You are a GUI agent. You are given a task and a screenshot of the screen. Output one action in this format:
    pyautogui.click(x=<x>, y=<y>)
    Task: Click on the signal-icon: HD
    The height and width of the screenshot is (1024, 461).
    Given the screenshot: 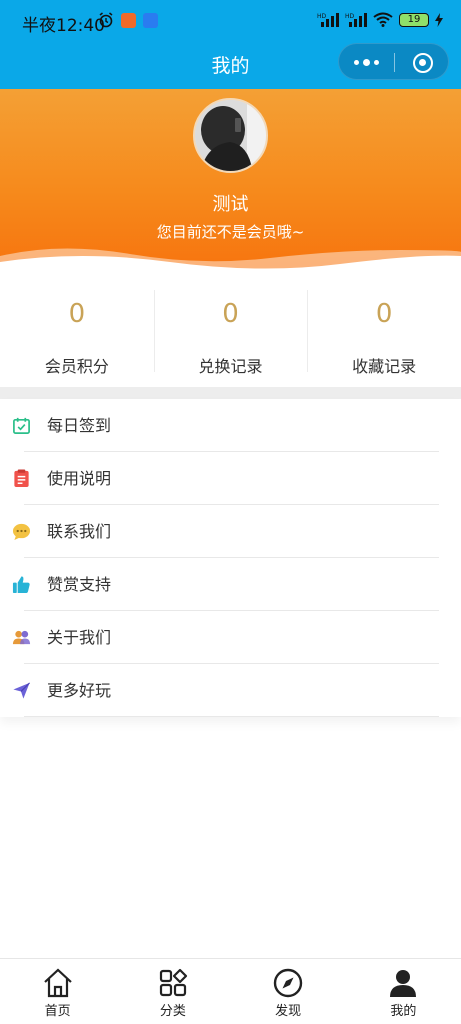 What is the action you would take?
    pyautogui.click(x=328, y=20)
    